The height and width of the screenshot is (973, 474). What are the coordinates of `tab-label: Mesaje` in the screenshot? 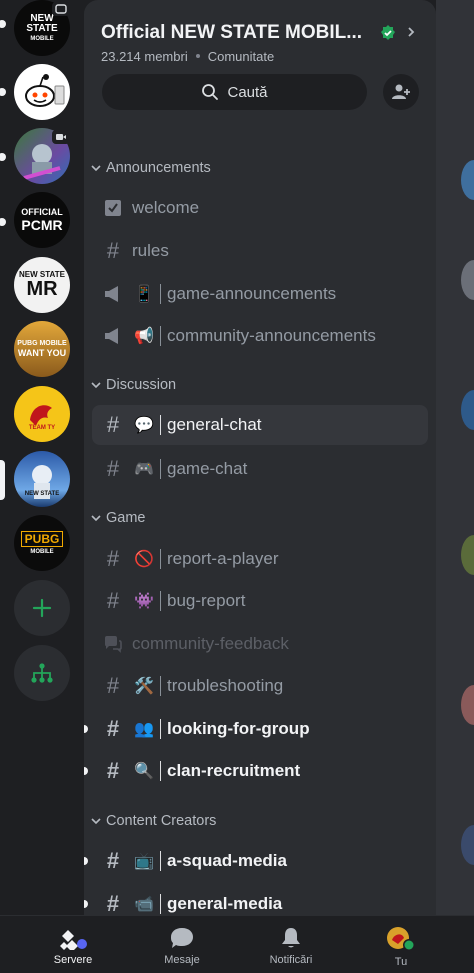 It's located at (182, 960).